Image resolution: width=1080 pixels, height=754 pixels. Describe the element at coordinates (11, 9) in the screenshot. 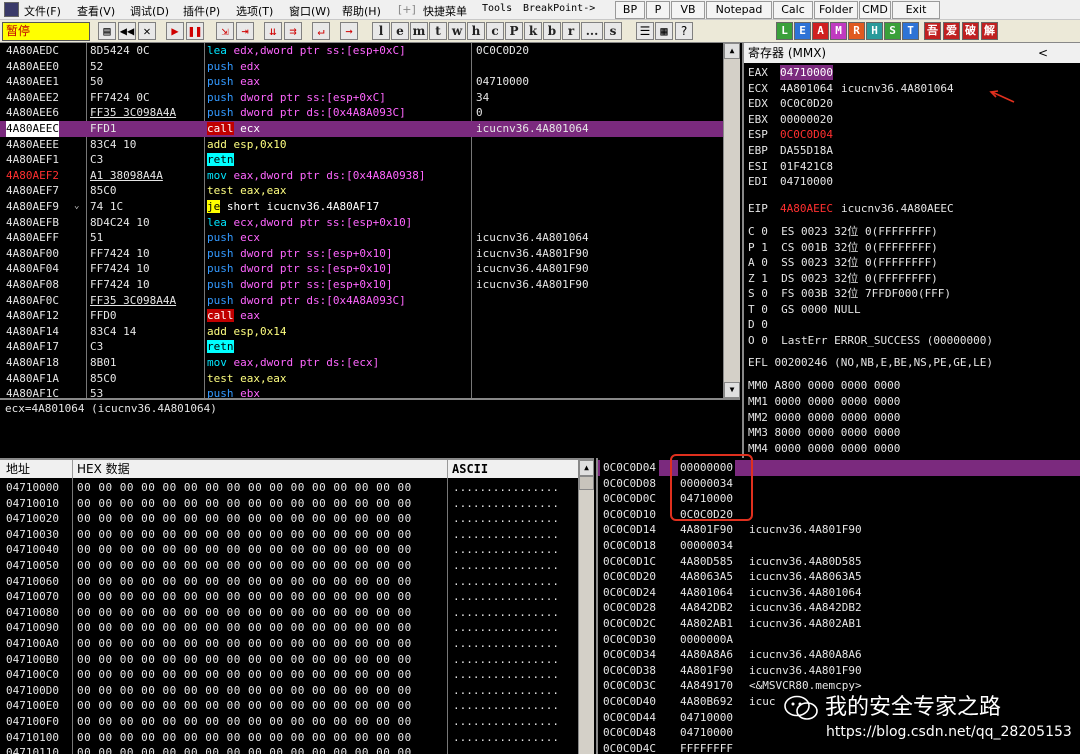

I see `app-icon` at that location.